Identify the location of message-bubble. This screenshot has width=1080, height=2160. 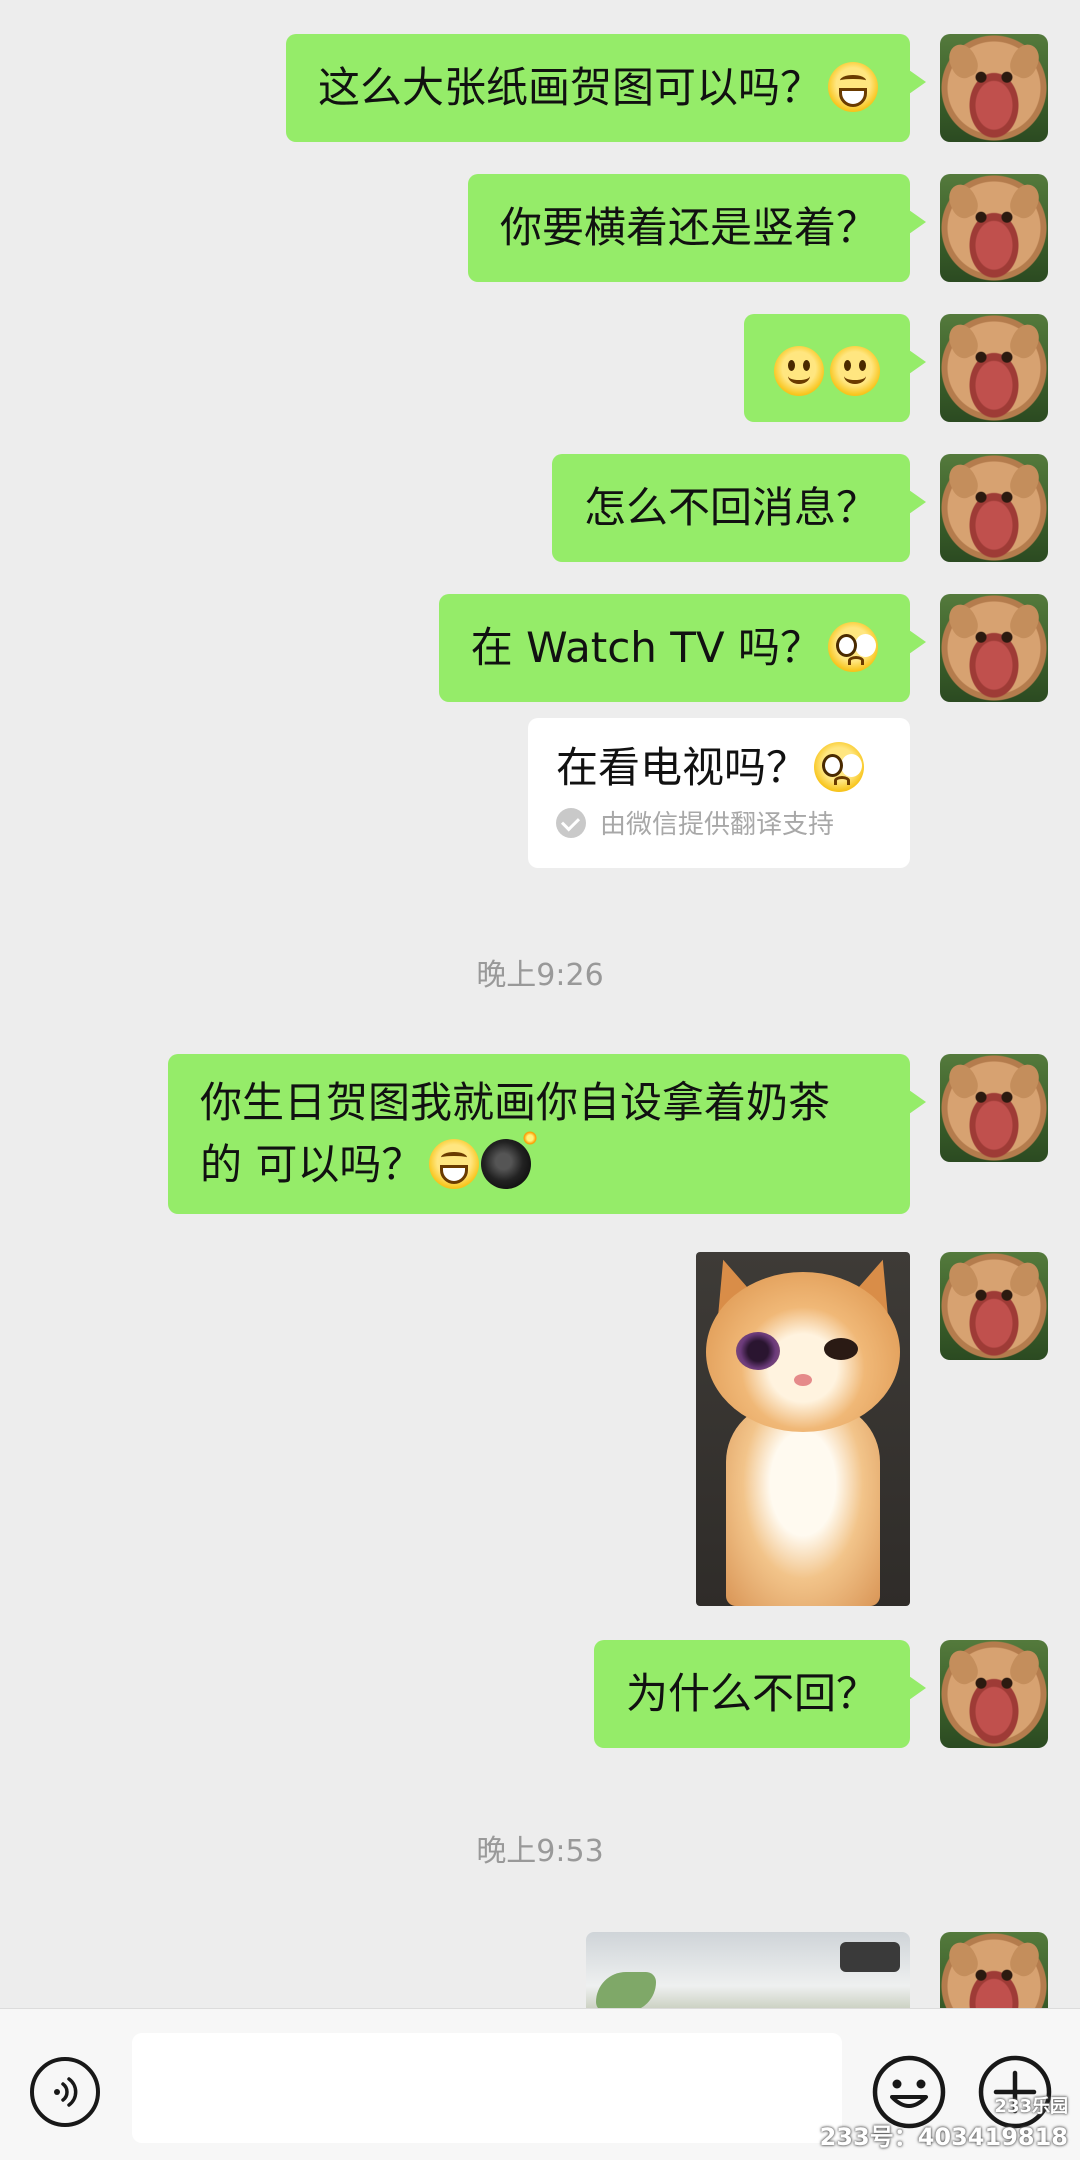
(835, 368).